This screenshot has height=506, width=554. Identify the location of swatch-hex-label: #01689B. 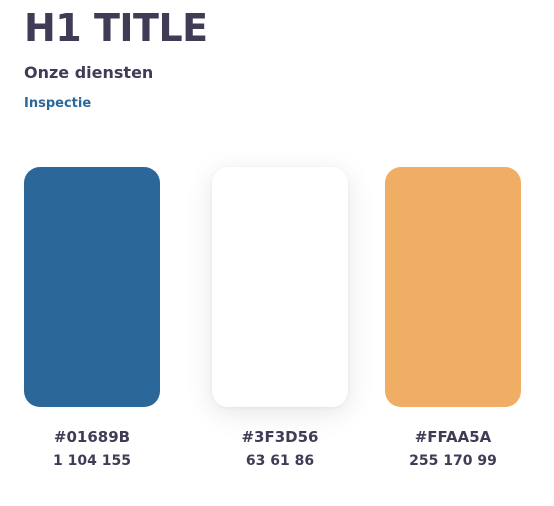
(92, 437).